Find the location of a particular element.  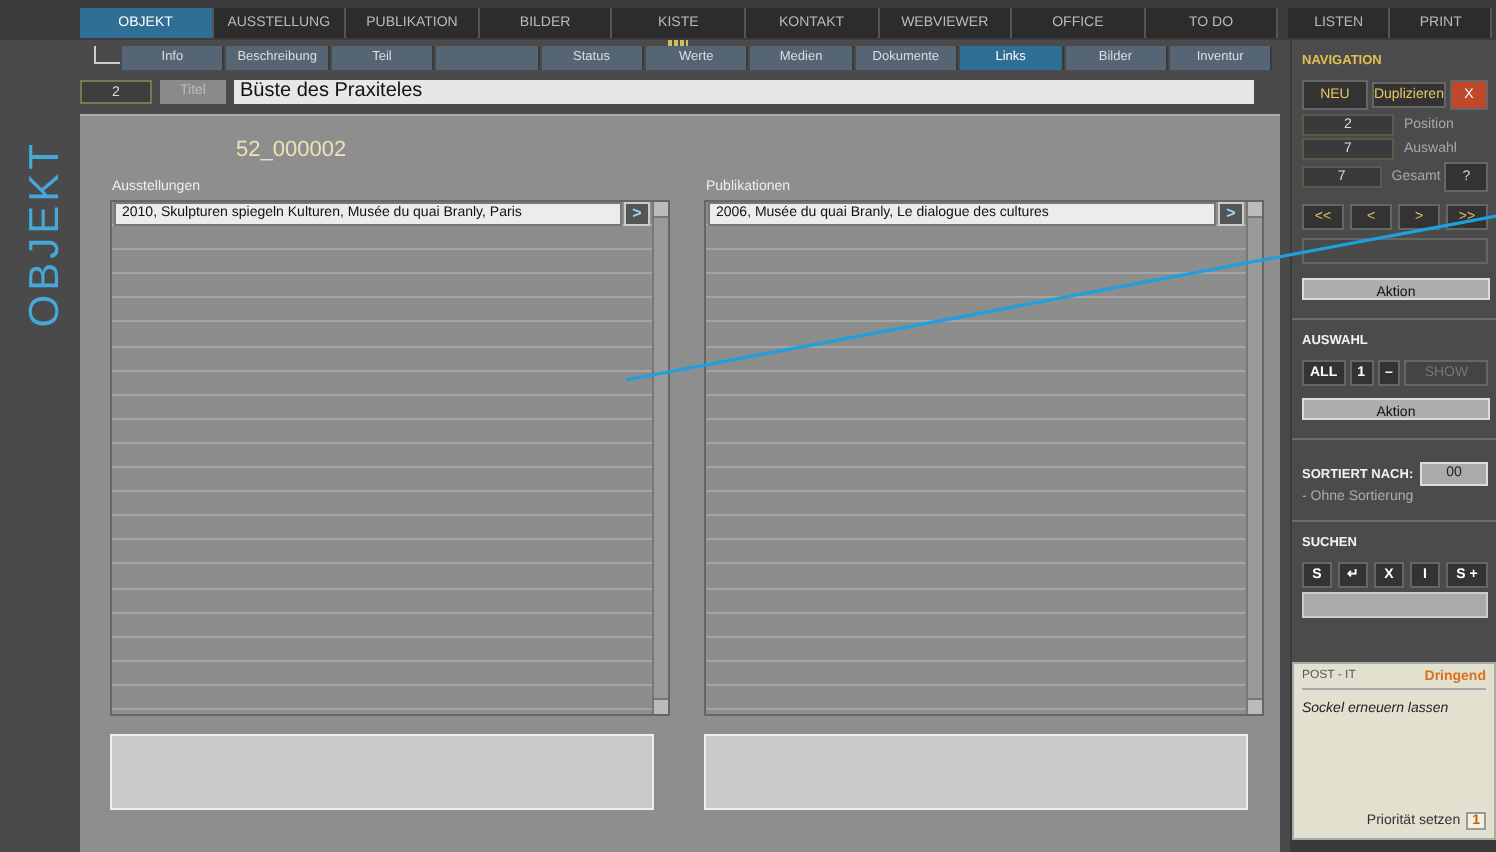

title-field: Büste des Praxiteles is located at coordinates (744, 92).